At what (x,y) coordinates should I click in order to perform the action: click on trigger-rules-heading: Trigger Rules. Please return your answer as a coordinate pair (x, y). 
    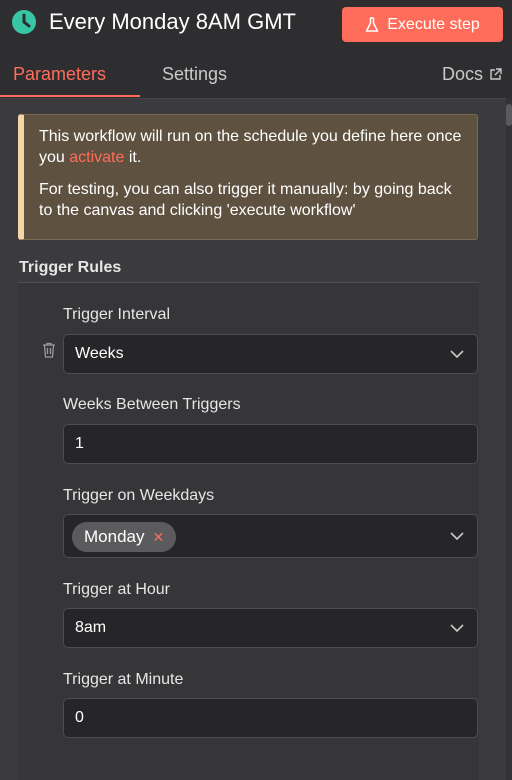
    Looking at the image, I should click on (70, 267).